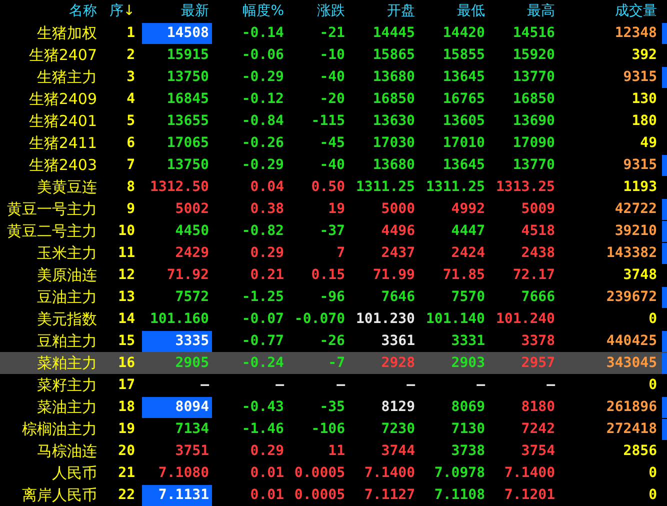 The height and width of the screenshot is (506, 667). I want to click on table-cell: 14516, so click(533, 33).